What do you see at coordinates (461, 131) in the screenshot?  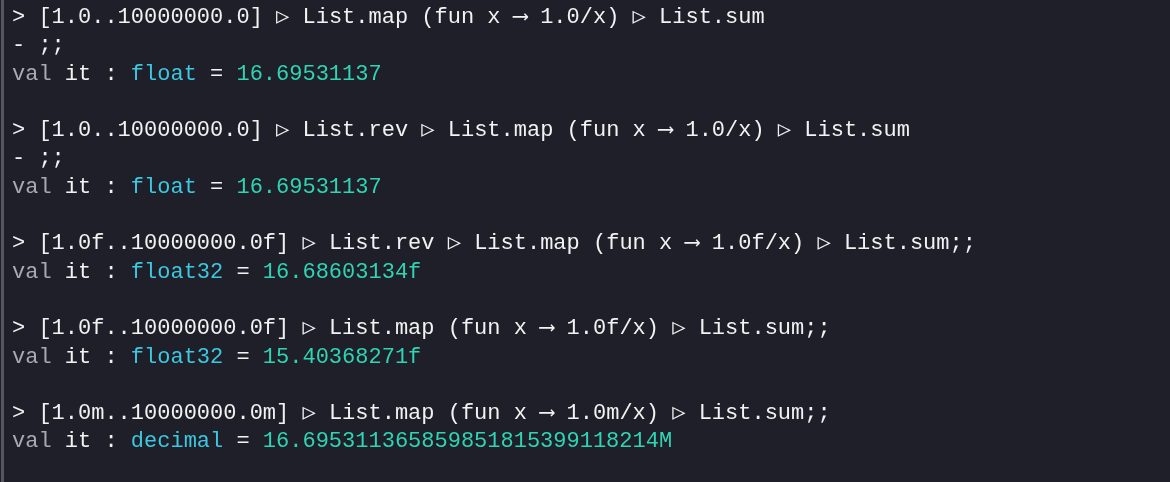 I see `command-line: > [1.0..10000000.0] ▷ List.rev ▷ List.map (fun x ⟶ 1.0/x) ▷ List.sum` at bounding box center [461, 131].